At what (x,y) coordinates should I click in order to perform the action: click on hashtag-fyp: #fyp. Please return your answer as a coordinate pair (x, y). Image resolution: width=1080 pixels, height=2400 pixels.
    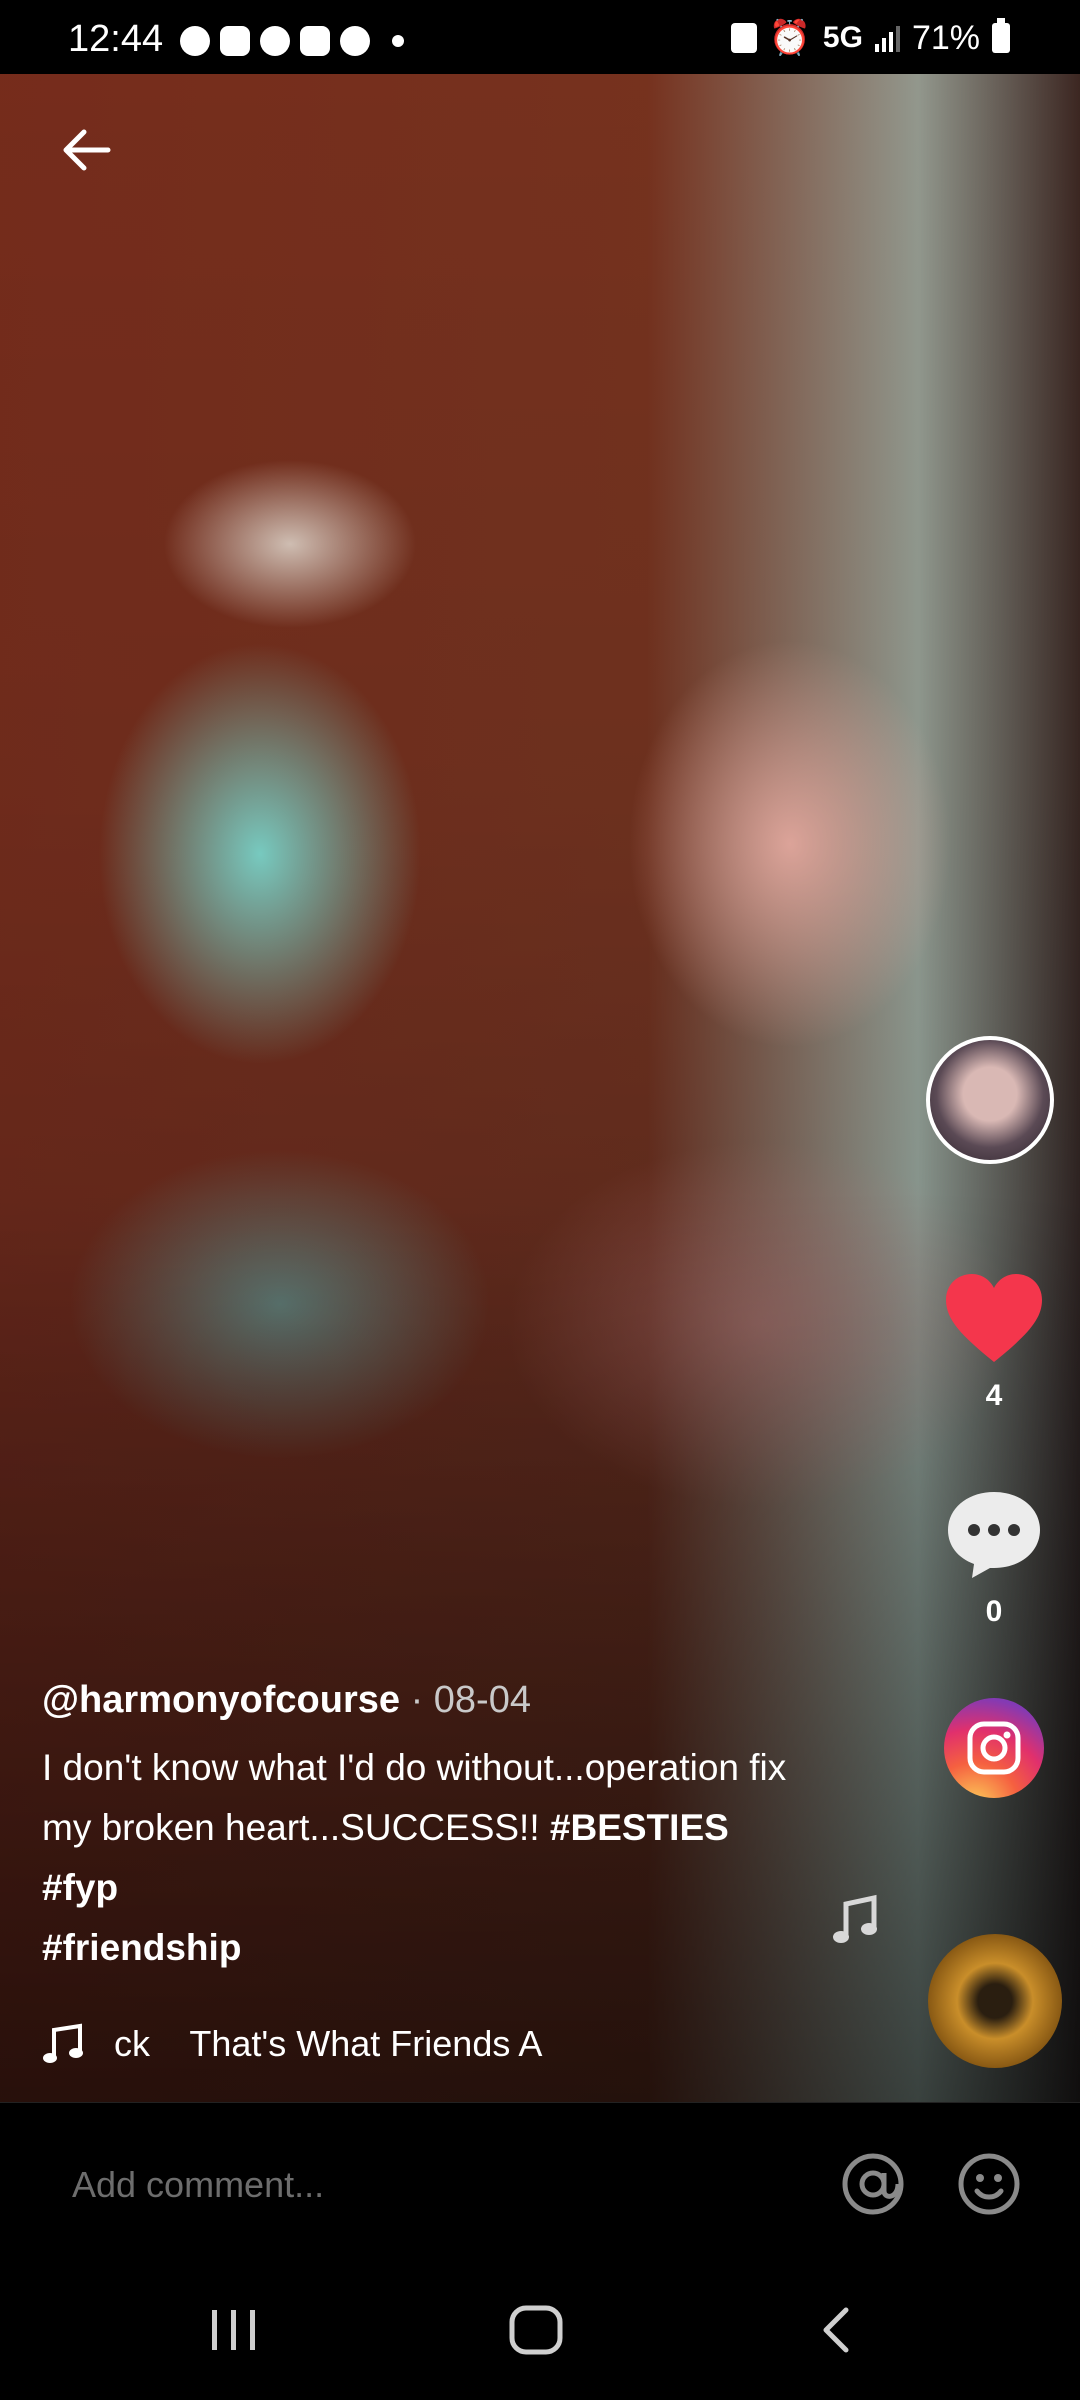
    Looking at the image, I should click on (80, 1887).